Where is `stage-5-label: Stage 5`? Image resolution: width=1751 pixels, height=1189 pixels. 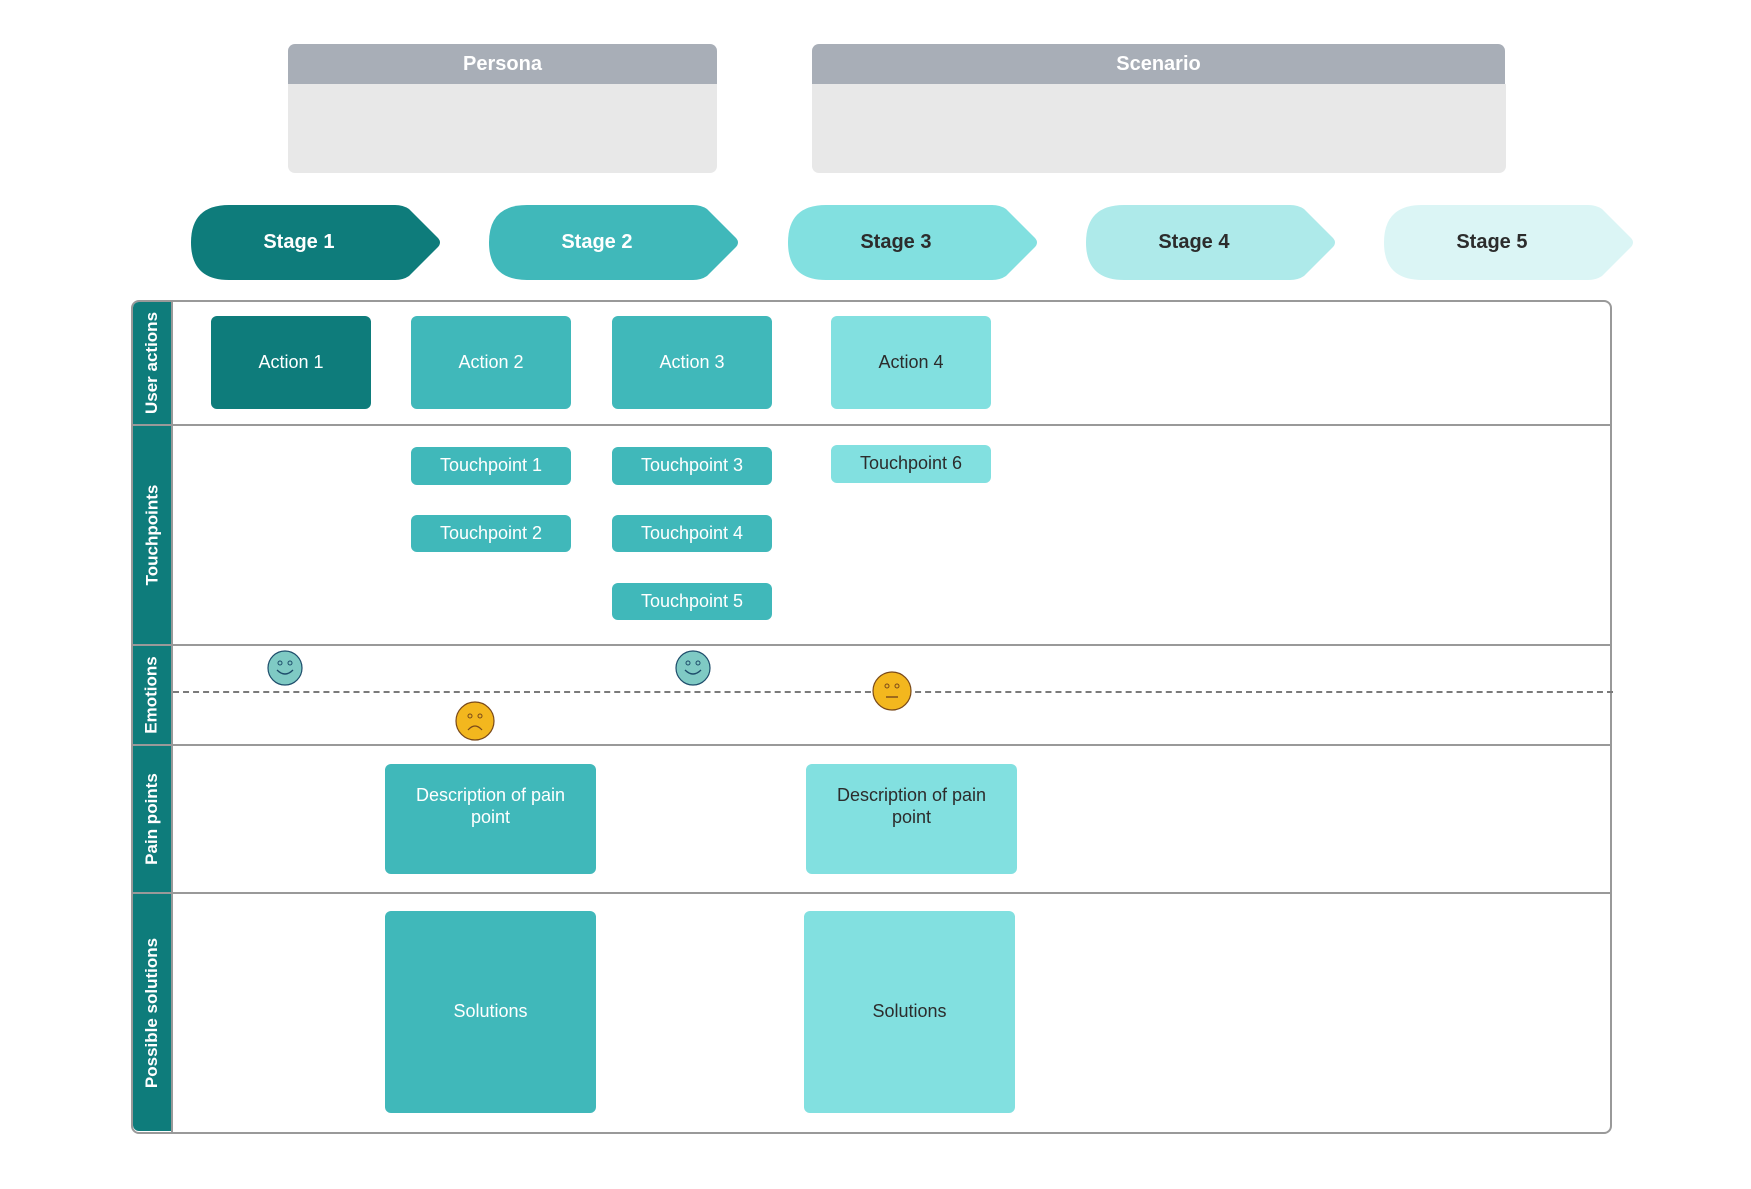
stage-5-label: Stage 5 is located at coordinates (1492, 242).